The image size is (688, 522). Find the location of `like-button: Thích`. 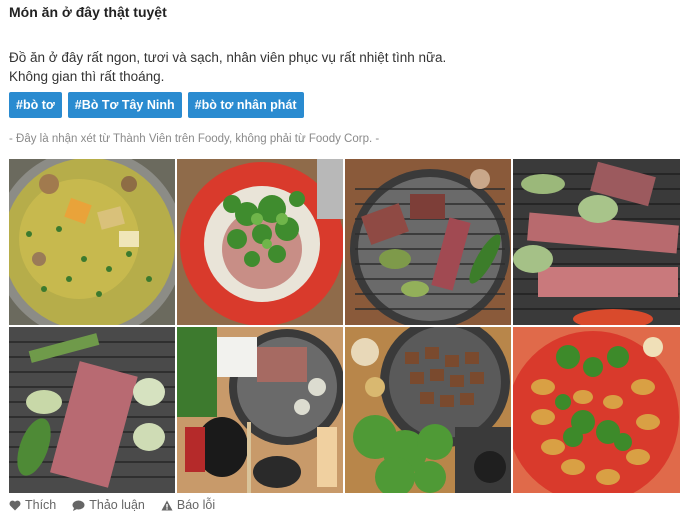

like-button: Thích is located at coordinates (32, 505).